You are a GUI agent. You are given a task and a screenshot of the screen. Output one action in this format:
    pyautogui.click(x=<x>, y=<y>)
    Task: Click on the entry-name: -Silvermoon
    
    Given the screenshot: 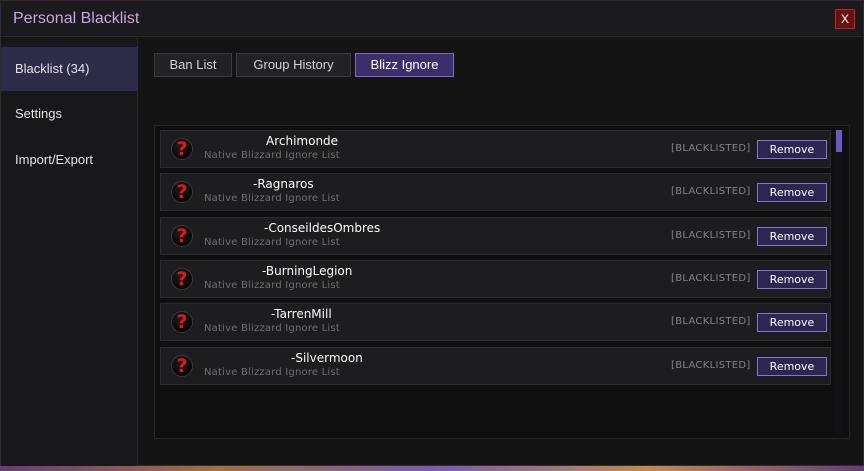 What is the action you would take?
    pyautogui.click(x=327, y=358)
    